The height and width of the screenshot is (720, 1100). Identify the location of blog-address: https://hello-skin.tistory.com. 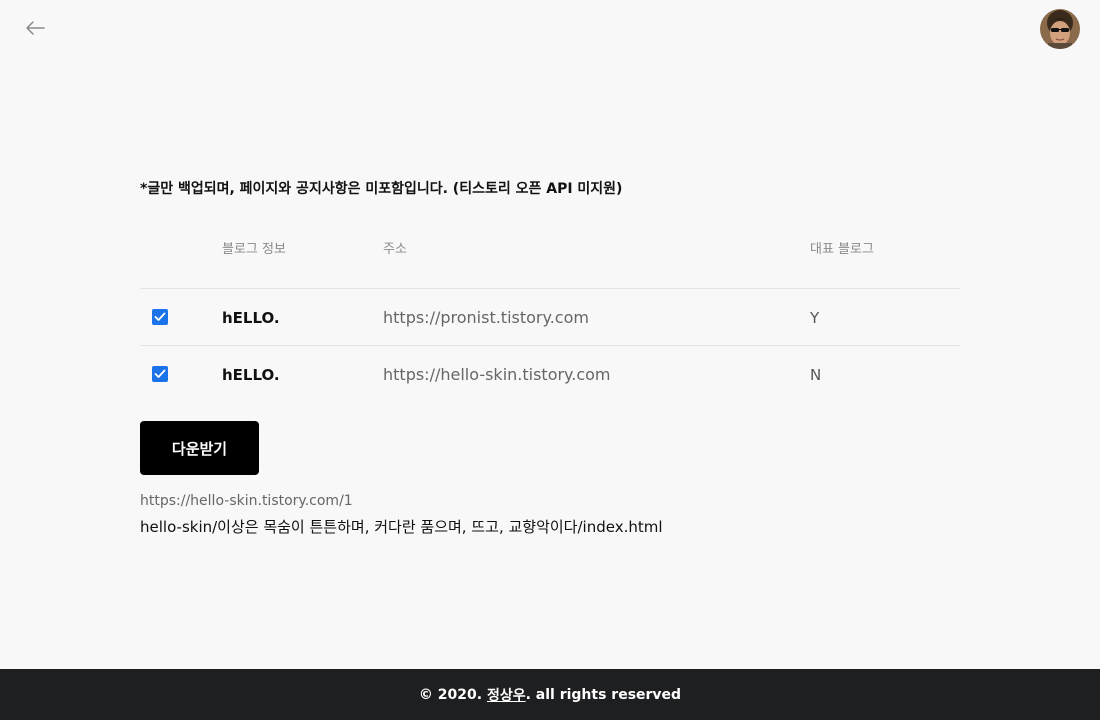
(497, 374).